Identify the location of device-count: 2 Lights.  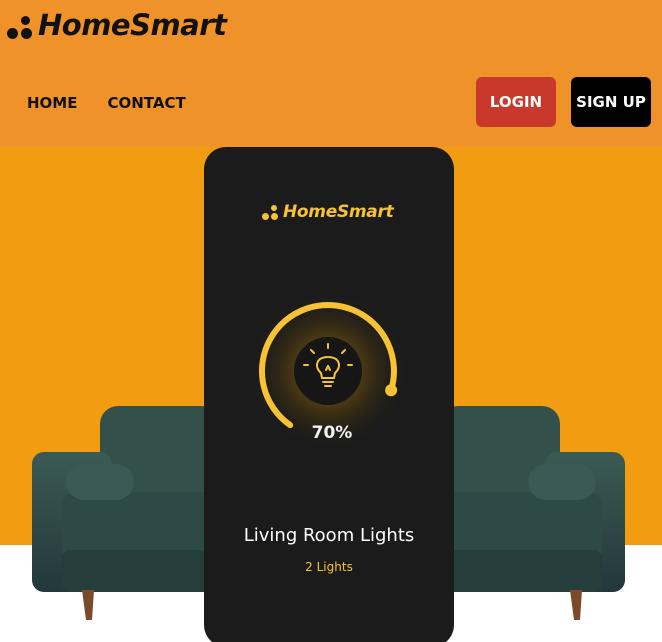
(329, 567).